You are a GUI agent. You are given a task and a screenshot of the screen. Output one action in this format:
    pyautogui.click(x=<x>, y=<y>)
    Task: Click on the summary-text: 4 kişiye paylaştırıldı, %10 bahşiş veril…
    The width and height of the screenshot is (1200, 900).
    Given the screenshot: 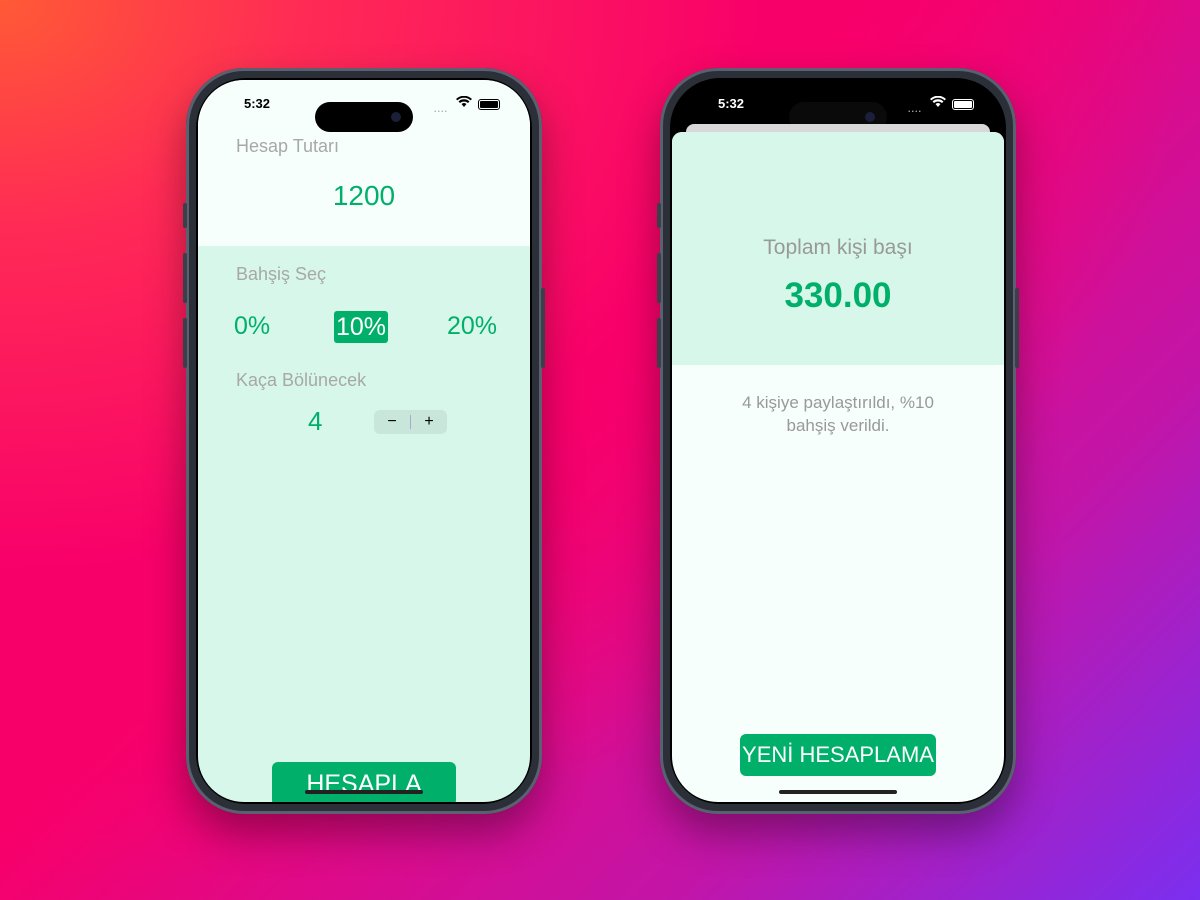 What is the action you would take?
    pyautogui.click(x=838, y=414)
    